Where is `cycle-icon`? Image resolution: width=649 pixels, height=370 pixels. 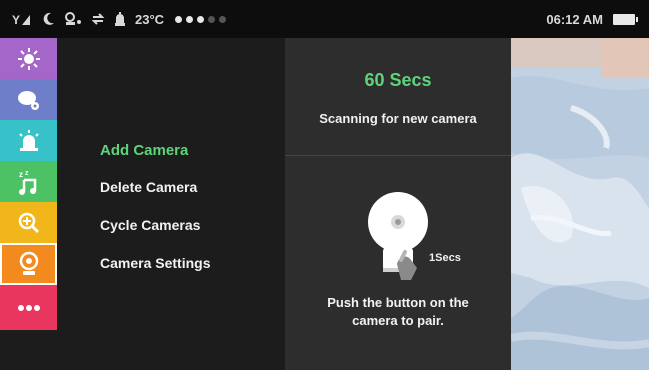
cycle-icon is located at coordinates (98, 19).